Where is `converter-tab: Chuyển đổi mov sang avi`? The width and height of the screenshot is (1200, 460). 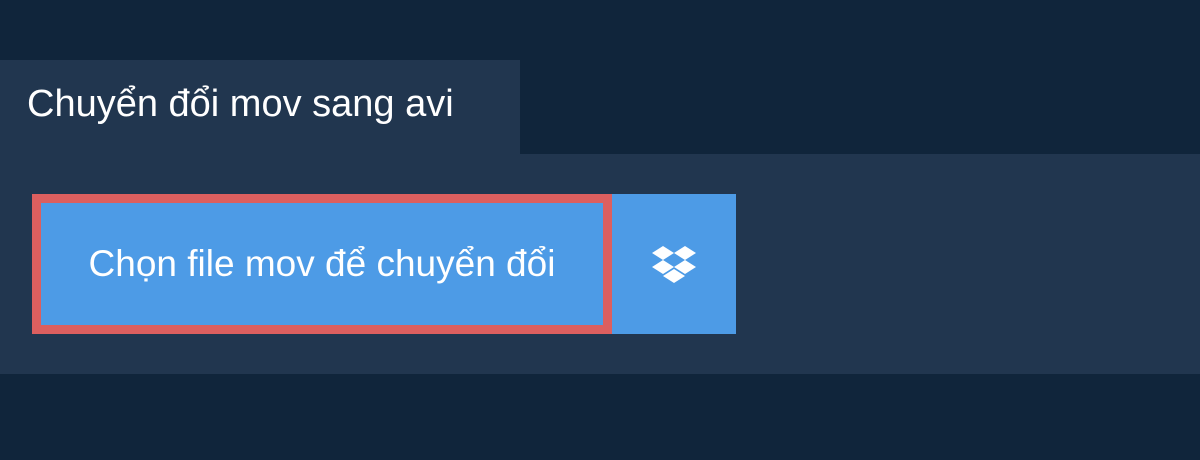 converter-tab: Chuyển đổi mov sang avi is located at coordinates (260, 107).